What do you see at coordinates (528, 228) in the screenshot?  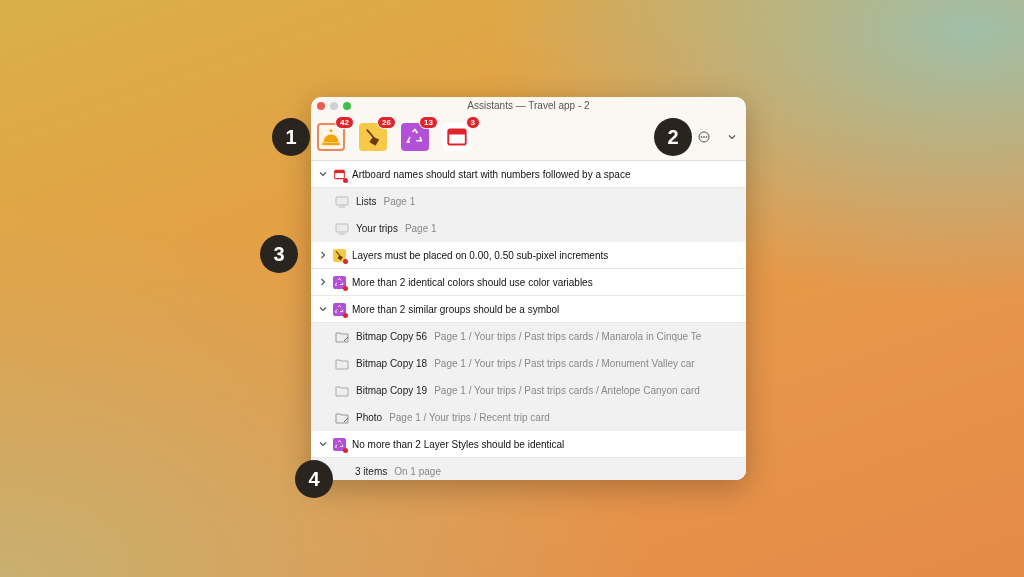 I see `layer-row: Your trips Page 1` at bounding box center [528, 228].